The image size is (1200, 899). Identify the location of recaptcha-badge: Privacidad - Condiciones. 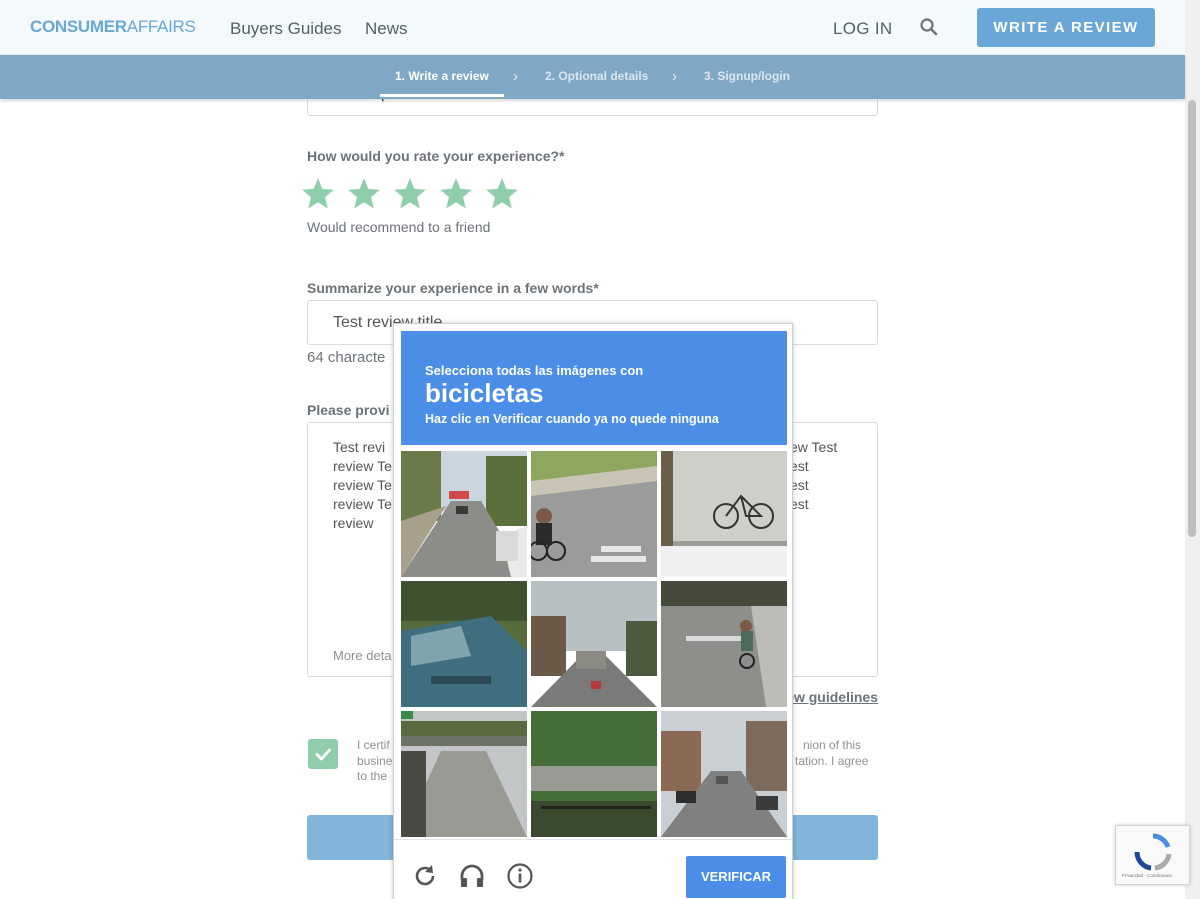
(1152, 855).